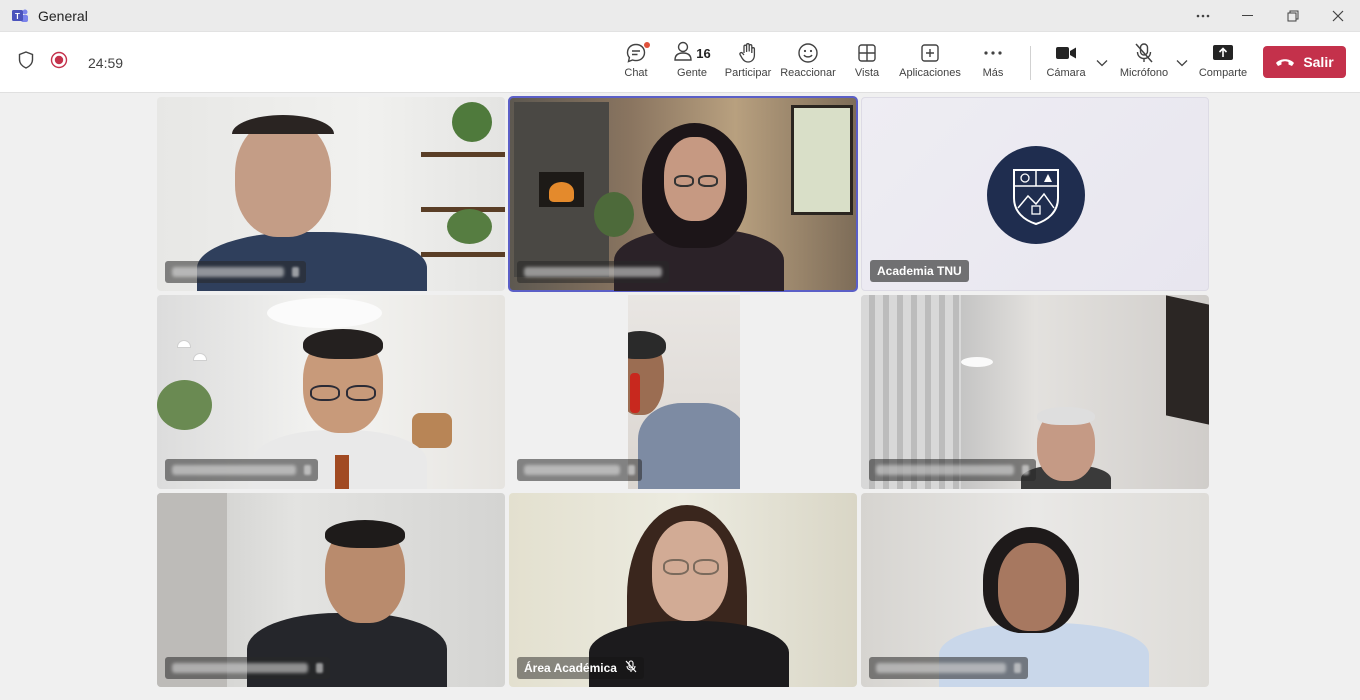  What do you see at coordinates (1202, 16) in the screenshot?
I see `more-options-icon` at bounding box center [1202, 16].